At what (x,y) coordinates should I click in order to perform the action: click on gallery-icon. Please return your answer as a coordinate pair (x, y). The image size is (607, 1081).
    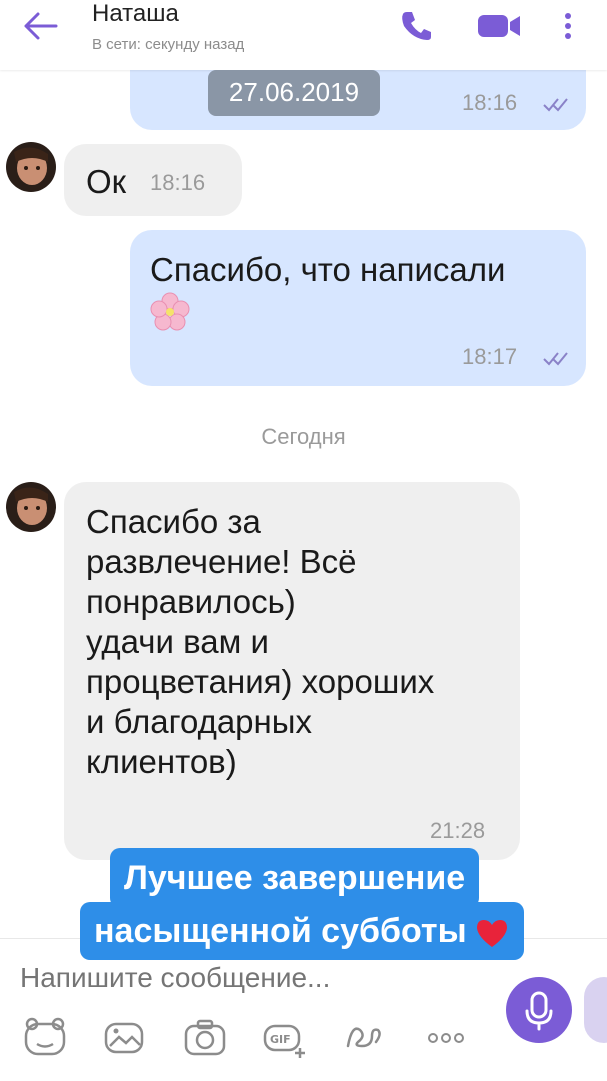
    Looking at the image, I should click on (124, 1038).